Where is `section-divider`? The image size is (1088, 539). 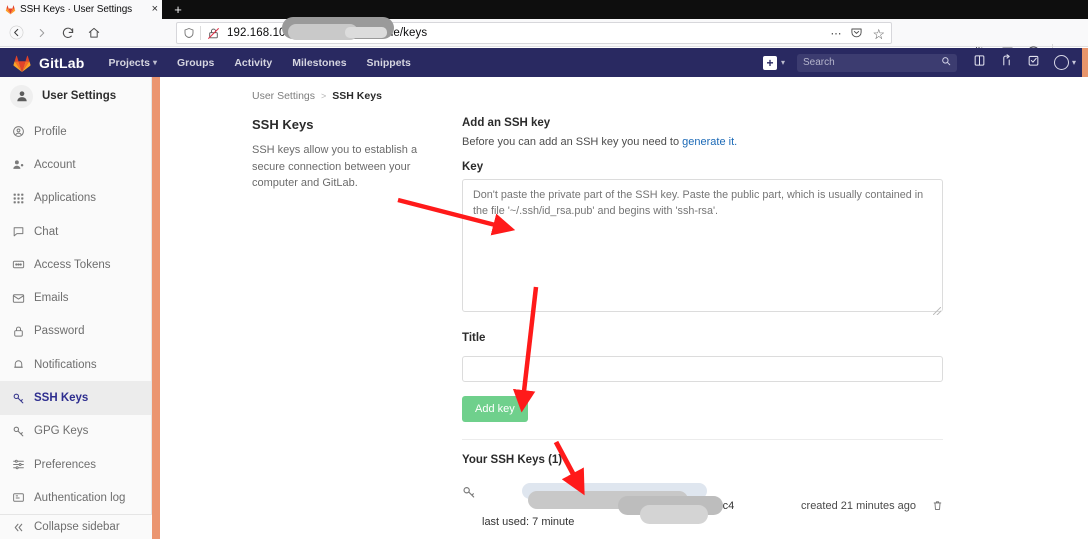
section-divider is located at coordinates (702, 439).